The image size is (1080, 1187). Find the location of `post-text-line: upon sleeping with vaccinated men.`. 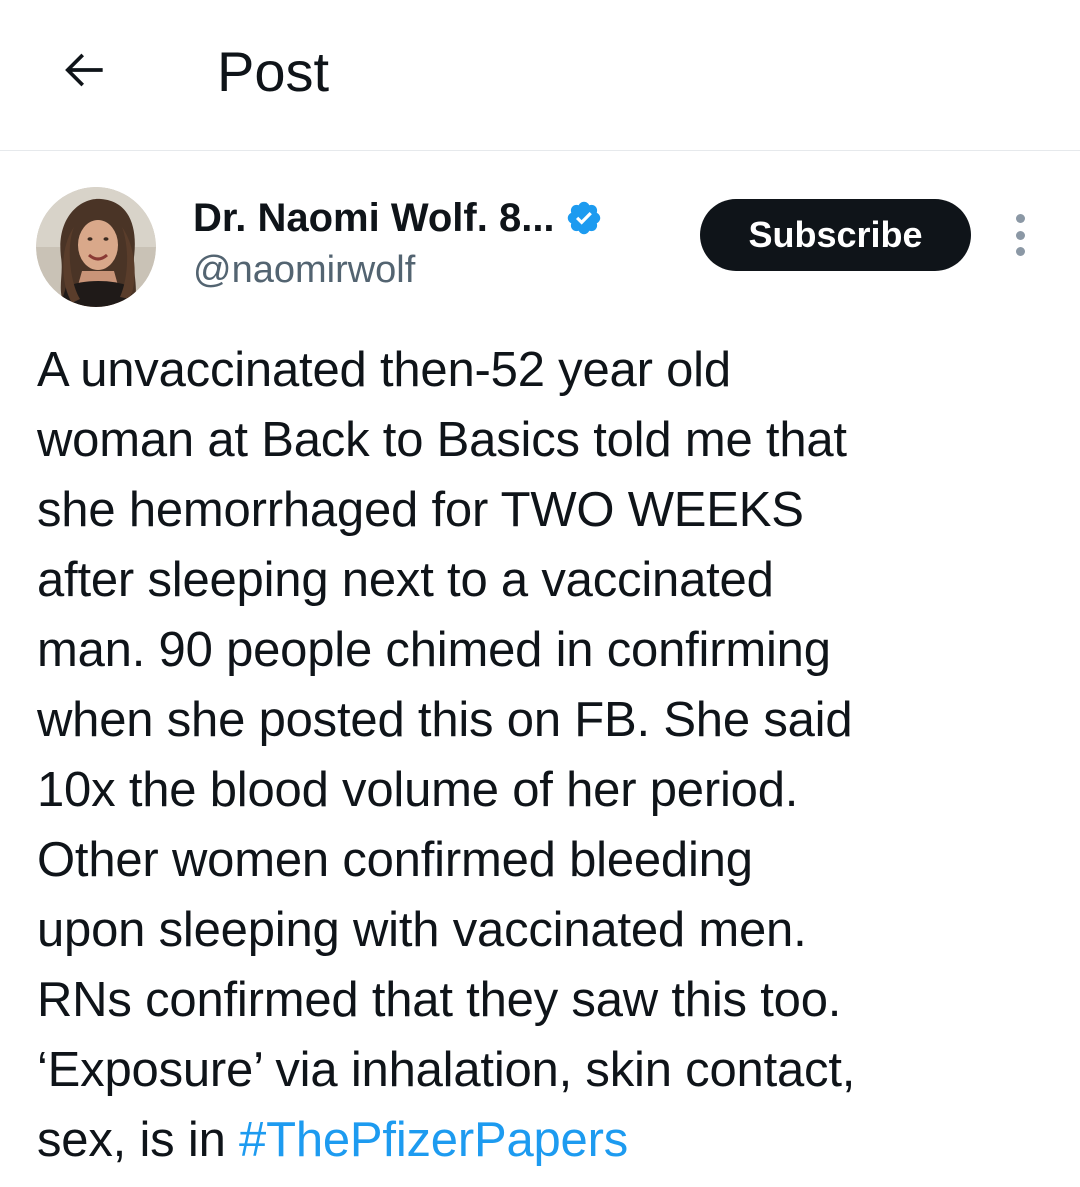

post-text-line: upon sleeping with vaccinated men. is located at coordinates (422, 930).